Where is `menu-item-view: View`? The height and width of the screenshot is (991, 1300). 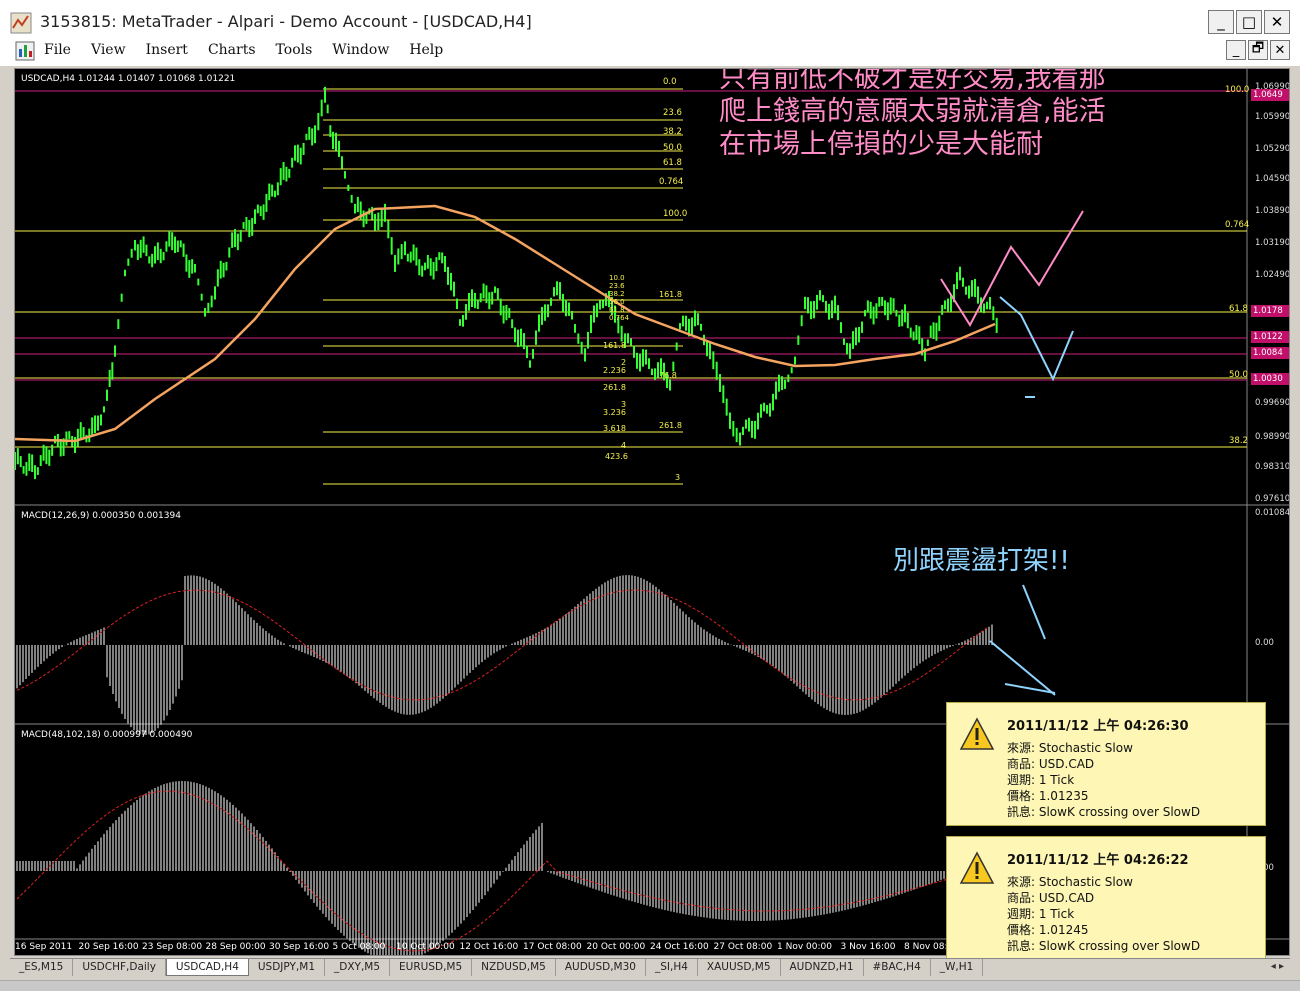 menu-item-view: View is located at coordinates (113, 50).